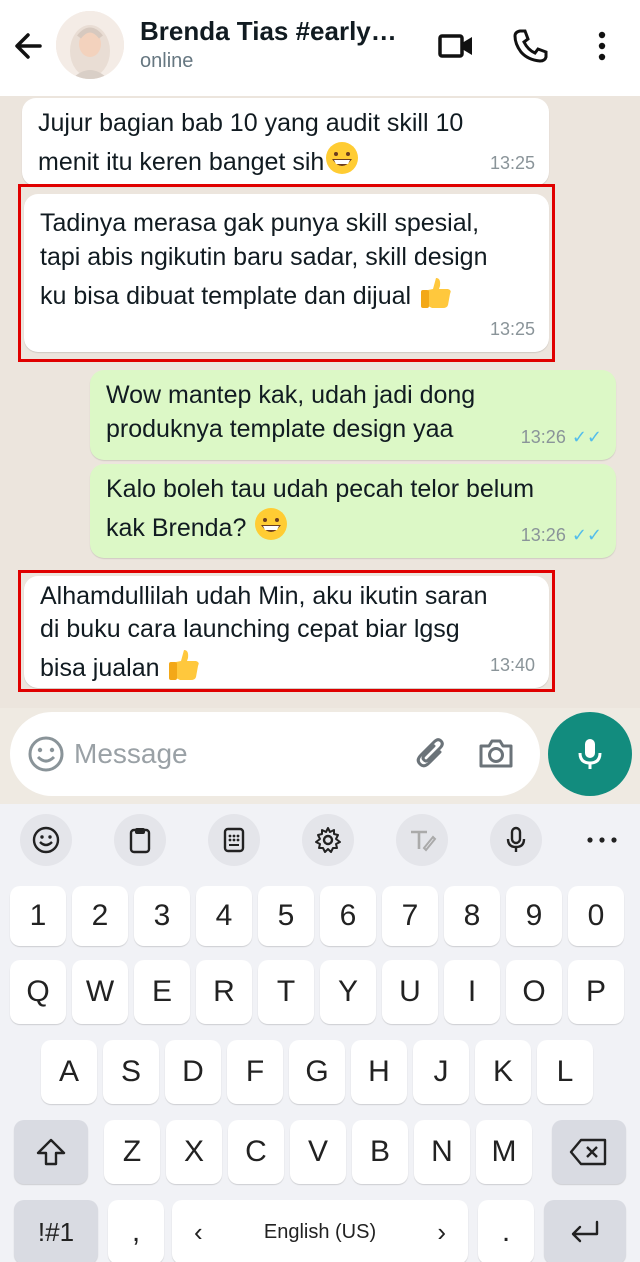 This screenshot has height=1262, width=640. Describe the element at coordinates (504, 1152) in the screenshot. I see `key-m: M` at that location.